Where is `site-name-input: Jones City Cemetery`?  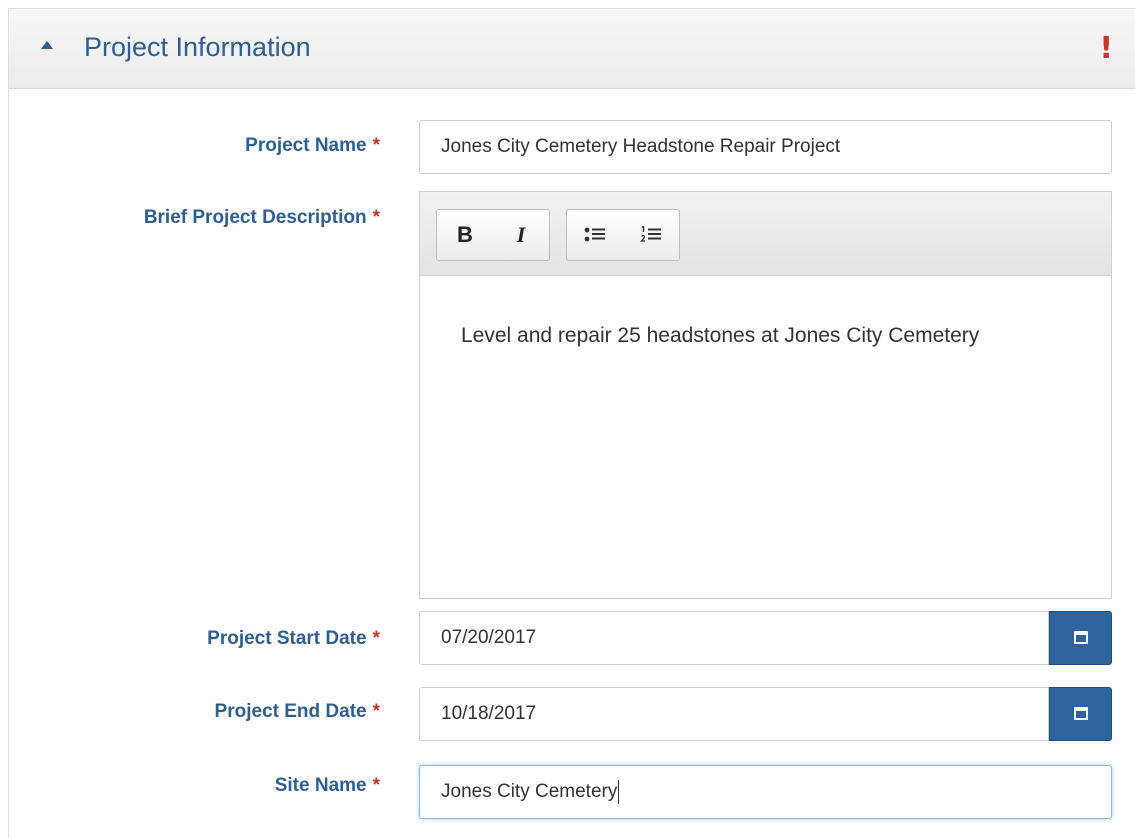
site-name-input: Jones City Cemetery is located at coordinates (765, 792).